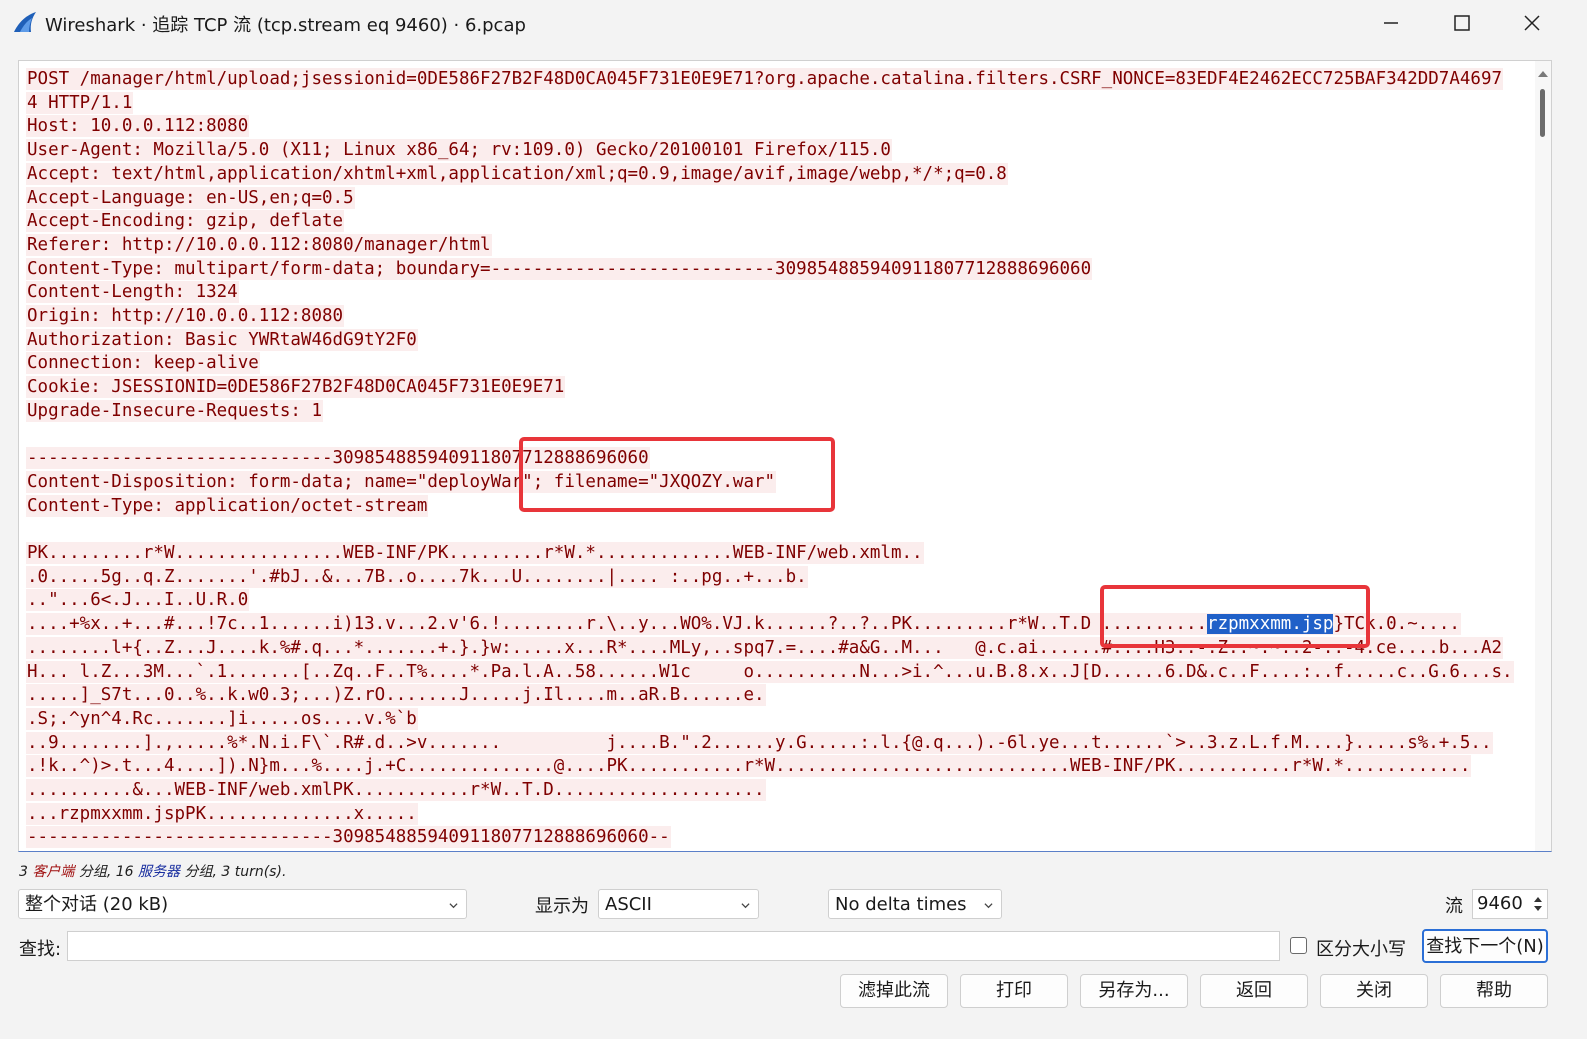 The image size is (1587, 1039). Describe the element at coordinates (1542, 113) in the screenshot. I see `scrollbar-thumb` at that location.